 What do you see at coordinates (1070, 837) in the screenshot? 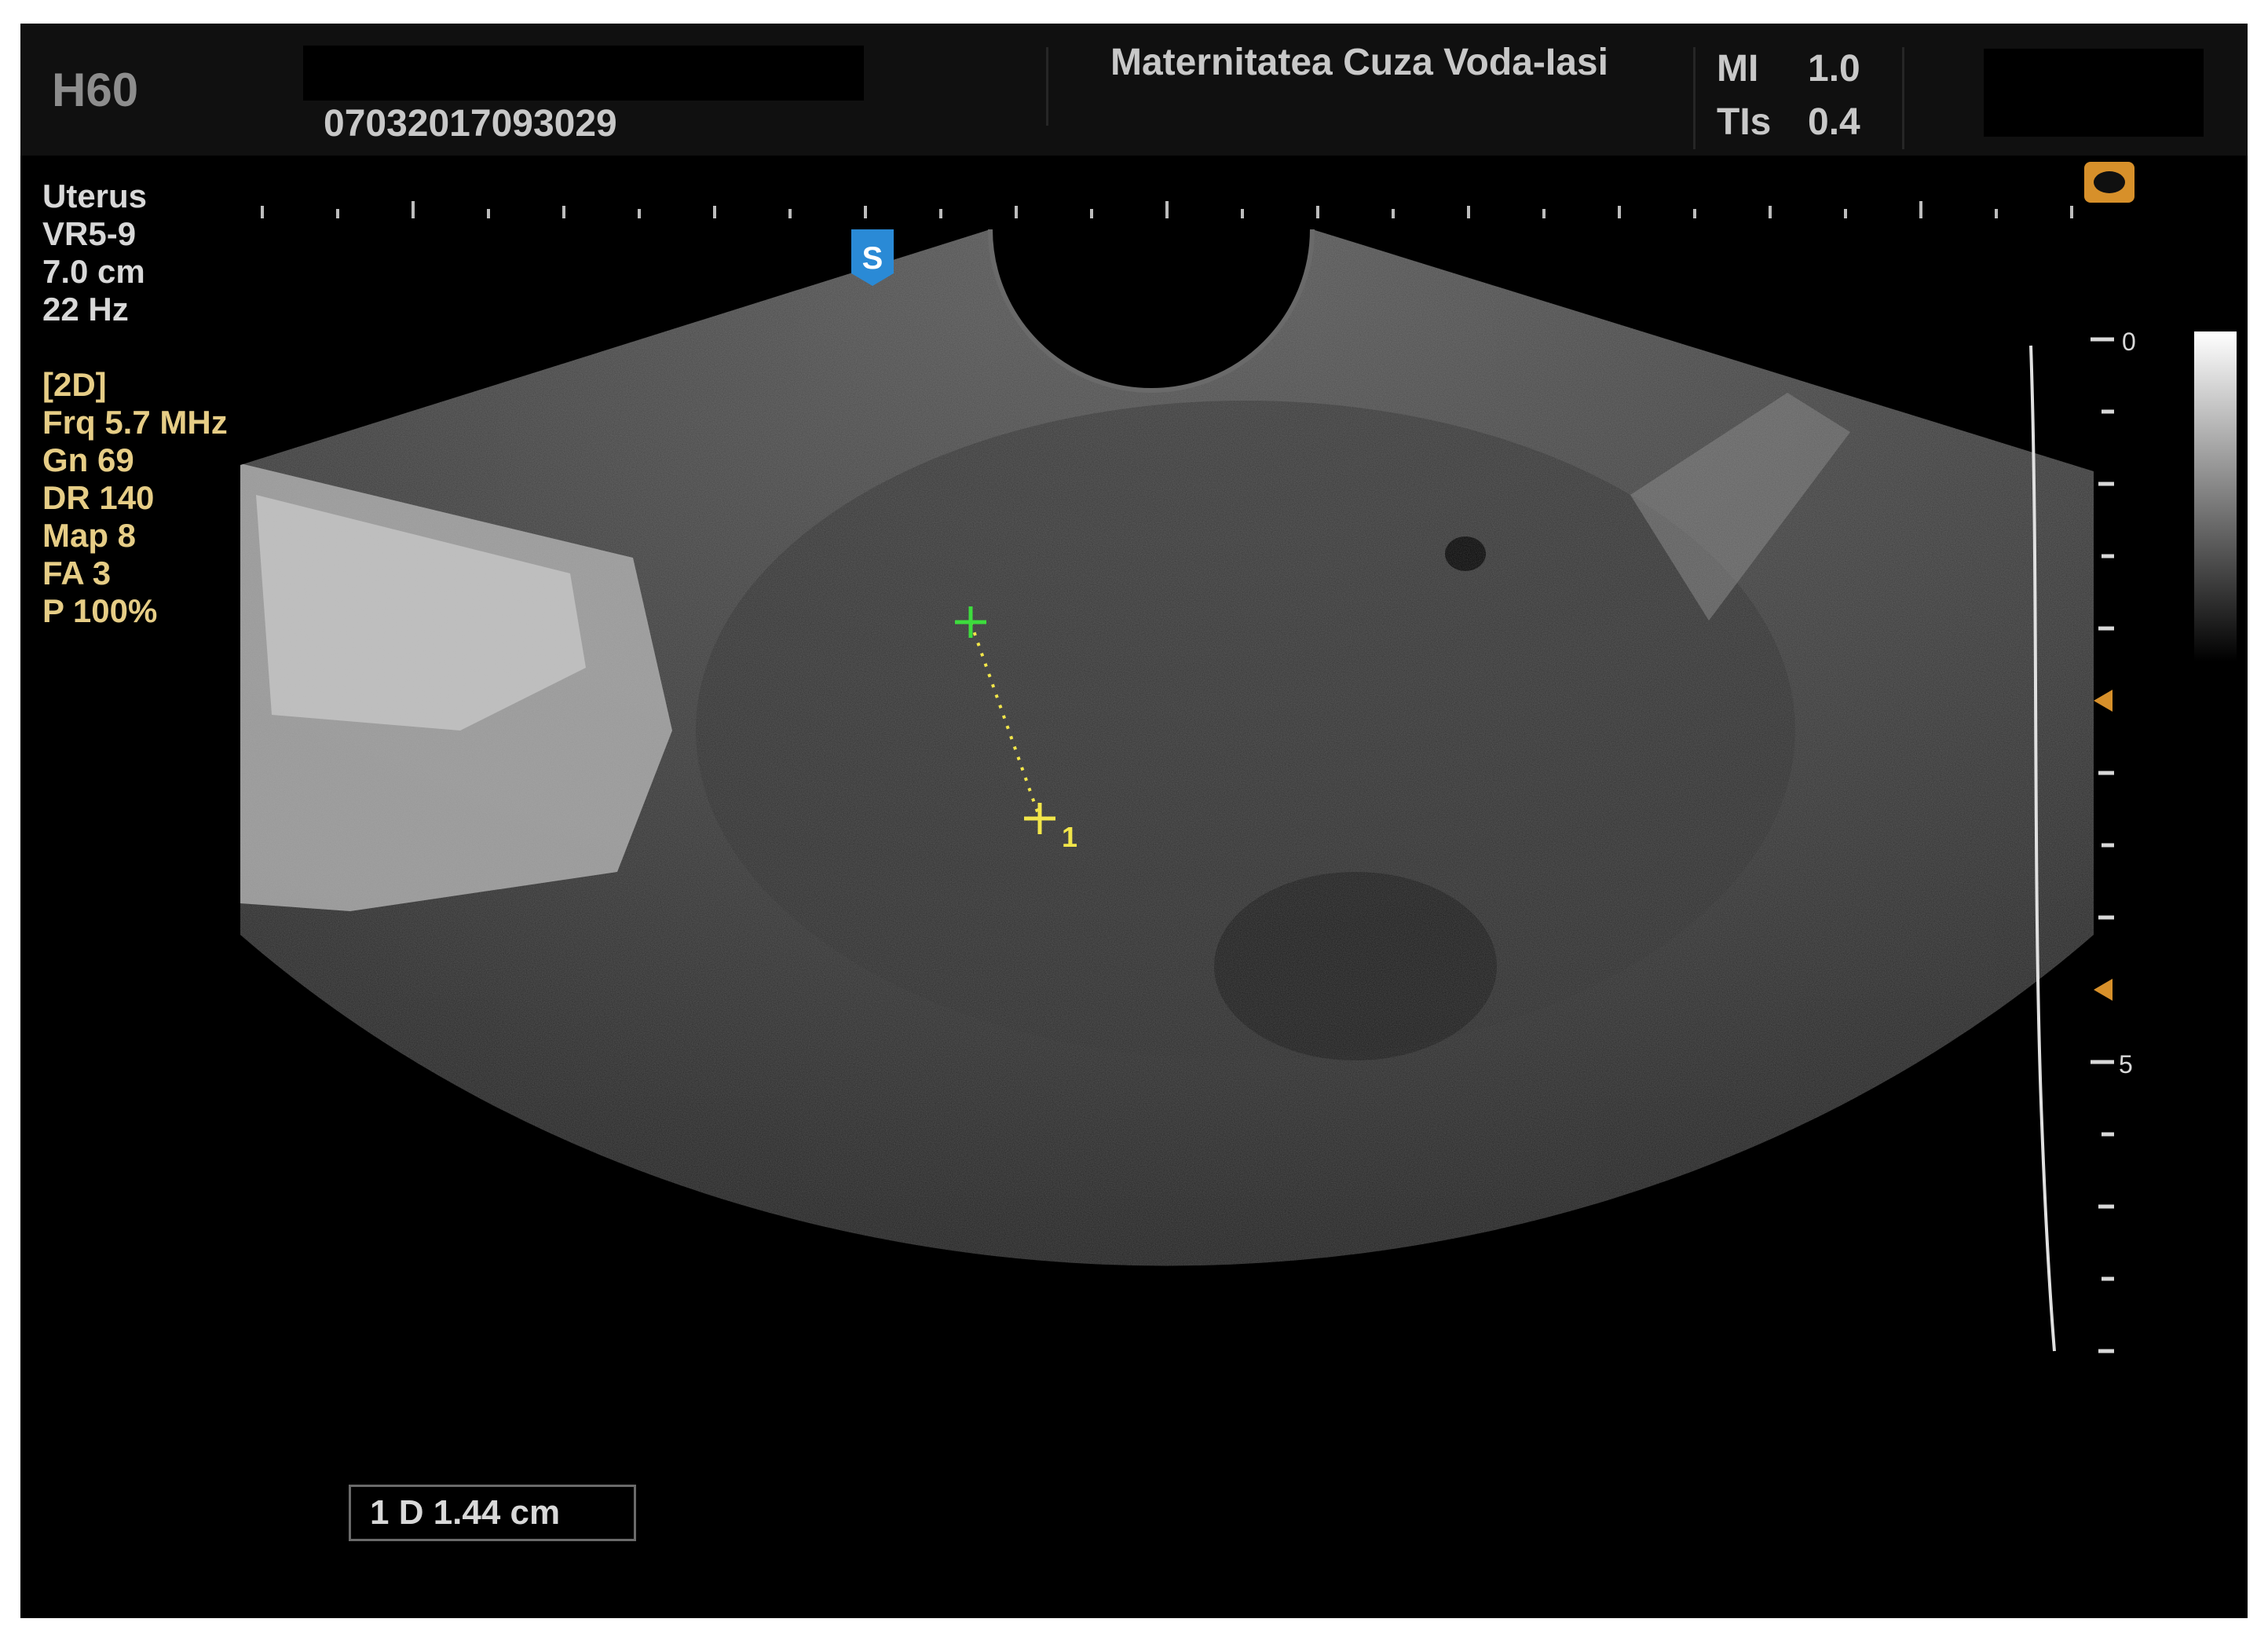
I see `caliper-label: 1` at bounding box center [1070, 837].